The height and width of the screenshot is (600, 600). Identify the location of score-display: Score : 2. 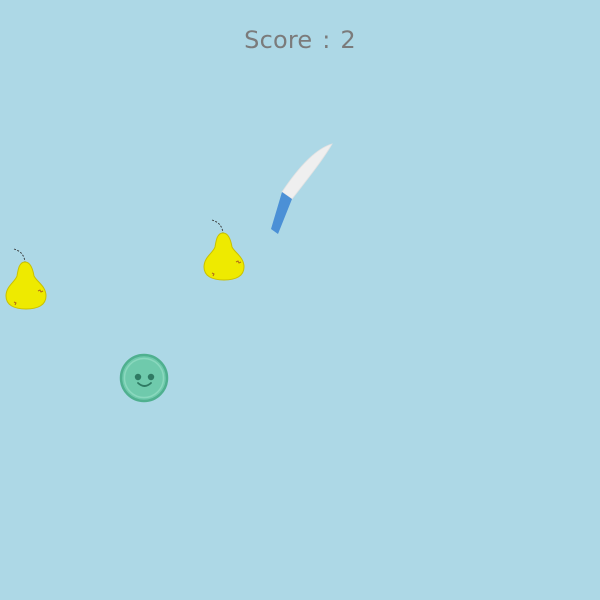
(300, 40).